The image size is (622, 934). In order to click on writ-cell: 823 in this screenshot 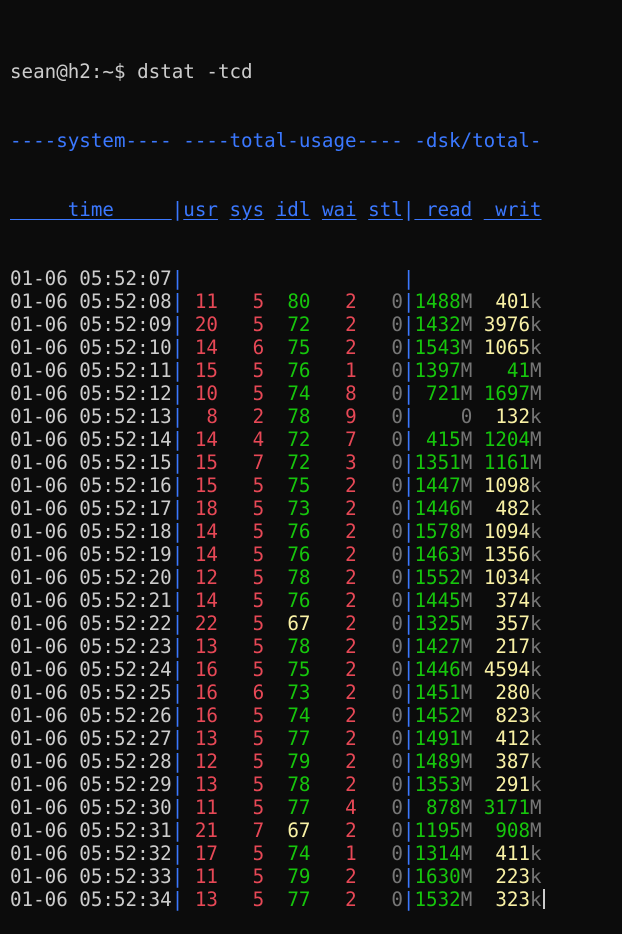, I will do `click(513, 715)`.